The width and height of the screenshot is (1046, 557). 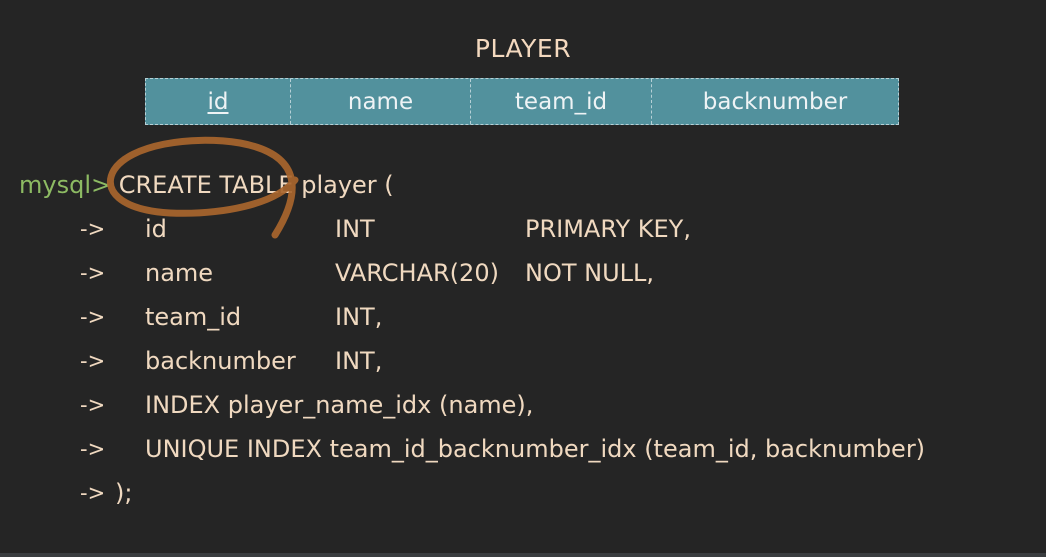 What do you see at coordinates (523, 317) in the screenshot?
I see `sql-row-team-id: -> team_id INT,` at bounding box center [523, 317].